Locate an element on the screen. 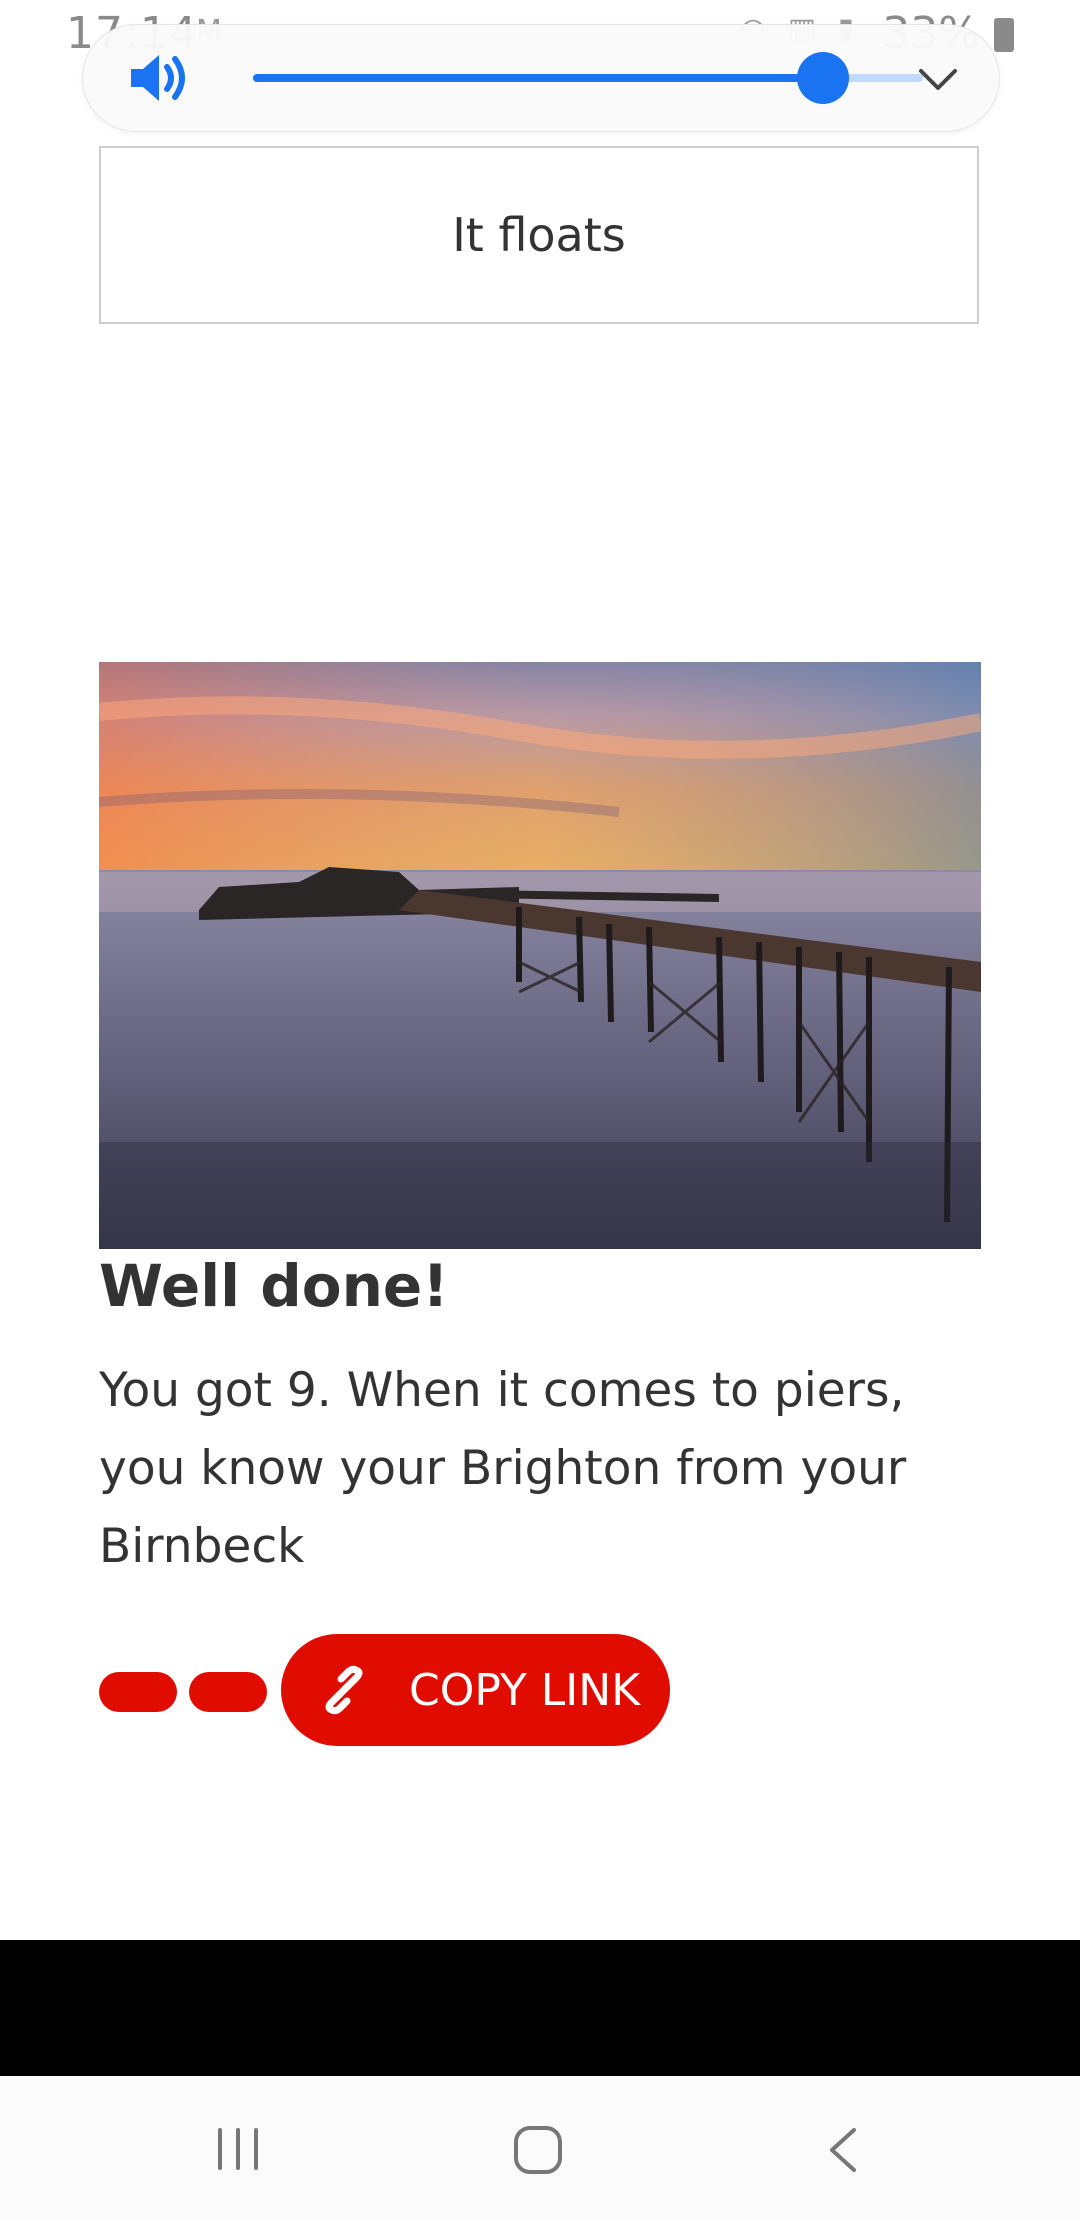  home-icon is located at coordinates (538, 2150).